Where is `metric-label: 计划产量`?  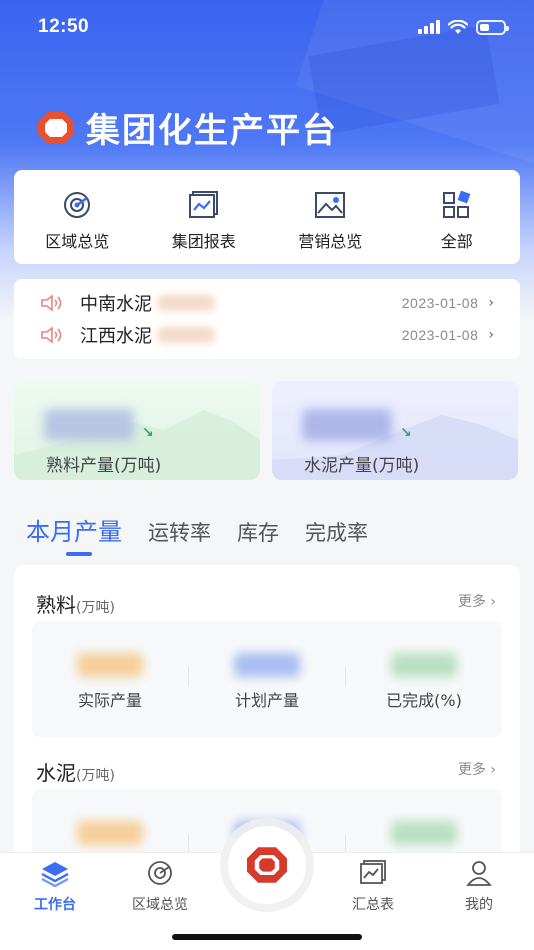 metric-label: 计划产量 is located at coordinates (266, 700).